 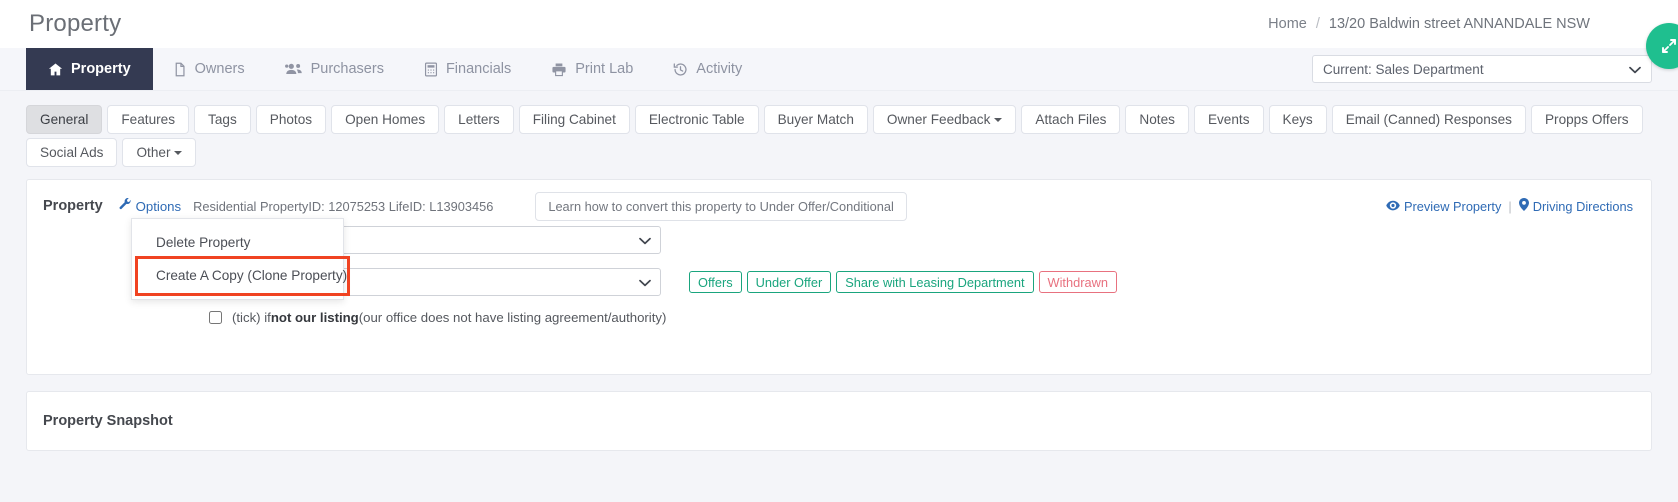 What do you see at coordinates (559, 69) in the screenshot?
I see `printer-icon` at bounding box center [559, 69].